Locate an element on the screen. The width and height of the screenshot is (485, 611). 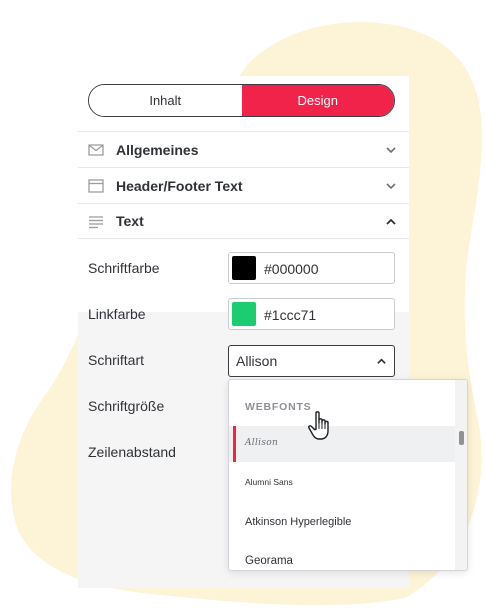
font-family-select: Allison is located at coordinates (311, 361).